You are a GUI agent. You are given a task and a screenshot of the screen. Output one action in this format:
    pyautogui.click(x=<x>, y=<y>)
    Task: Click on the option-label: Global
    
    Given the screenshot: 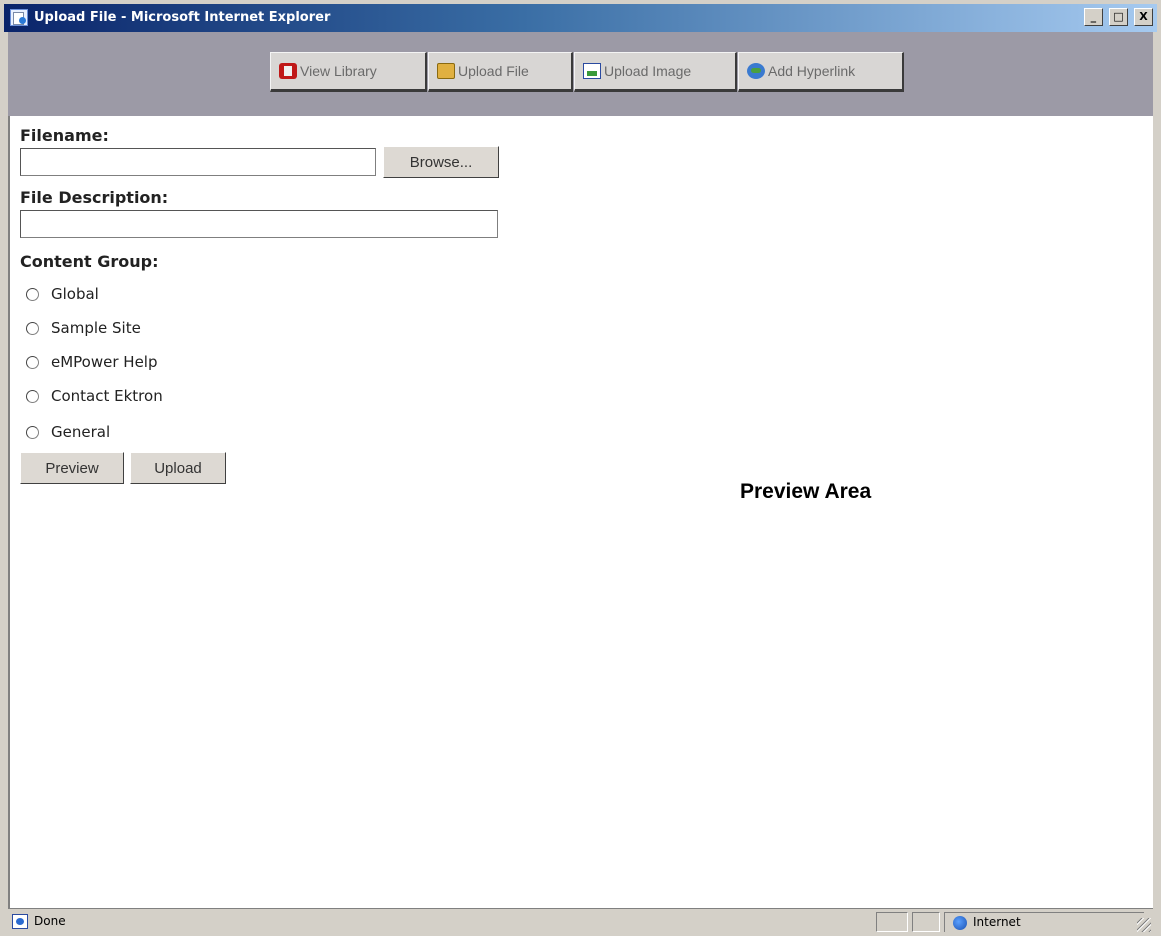 What is the action you would take?
    pyautogui.click(x=75, y=294)
    